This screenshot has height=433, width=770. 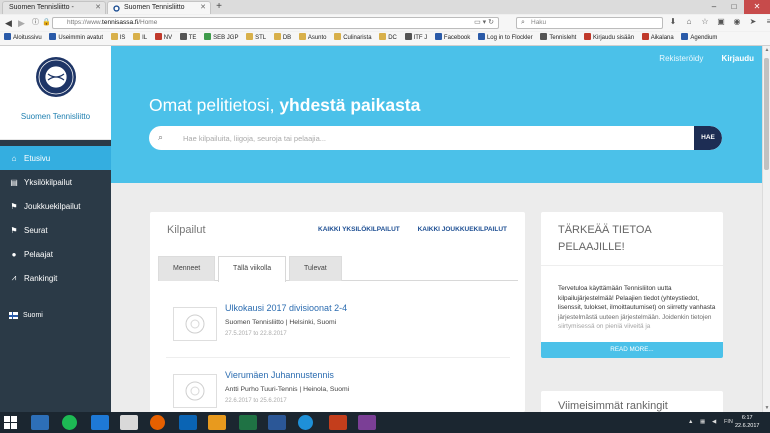 I want to click on maximize-icon: □, so click(x=734, y=7).